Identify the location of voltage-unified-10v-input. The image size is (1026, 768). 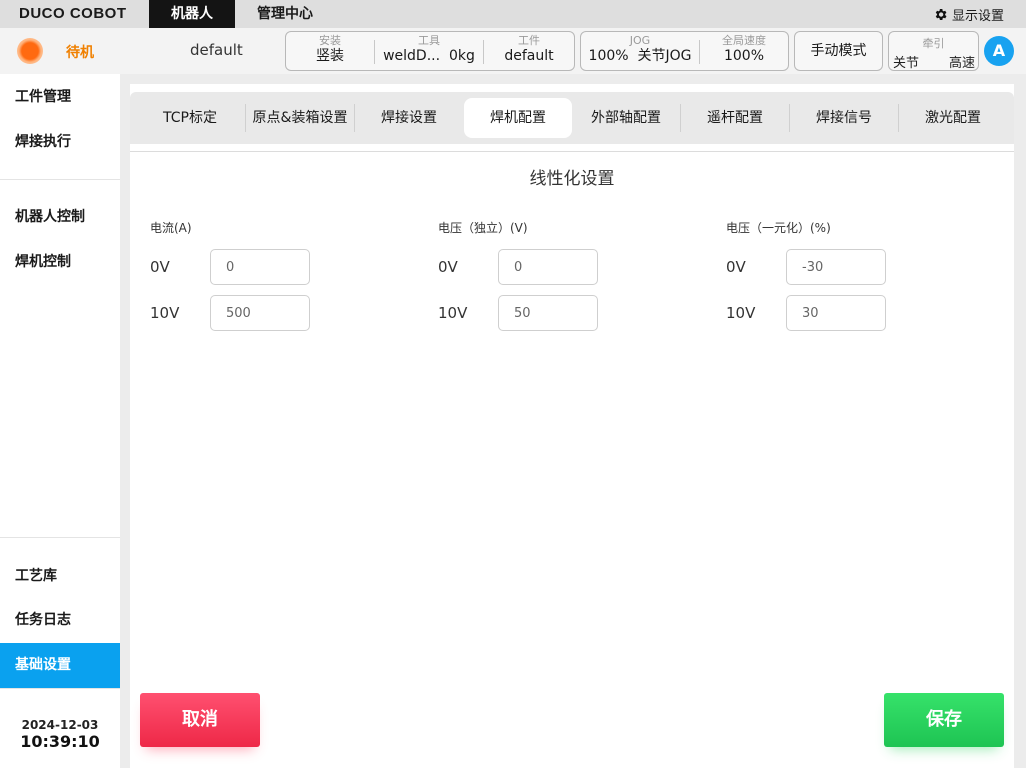
(836, 313).